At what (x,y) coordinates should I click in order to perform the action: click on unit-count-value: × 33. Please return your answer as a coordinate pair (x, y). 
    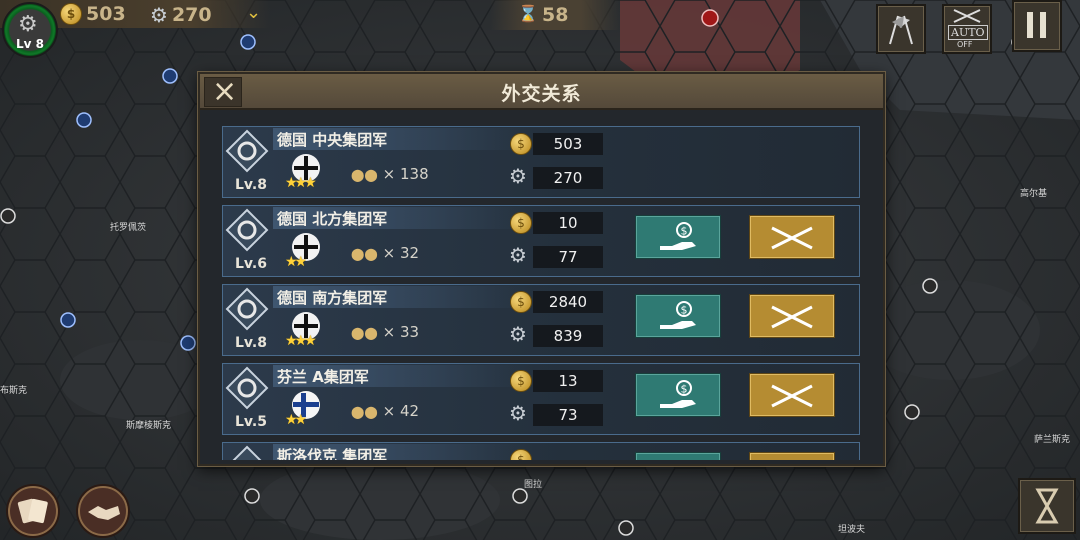
    Looking at the image, I should click on (401, 332).